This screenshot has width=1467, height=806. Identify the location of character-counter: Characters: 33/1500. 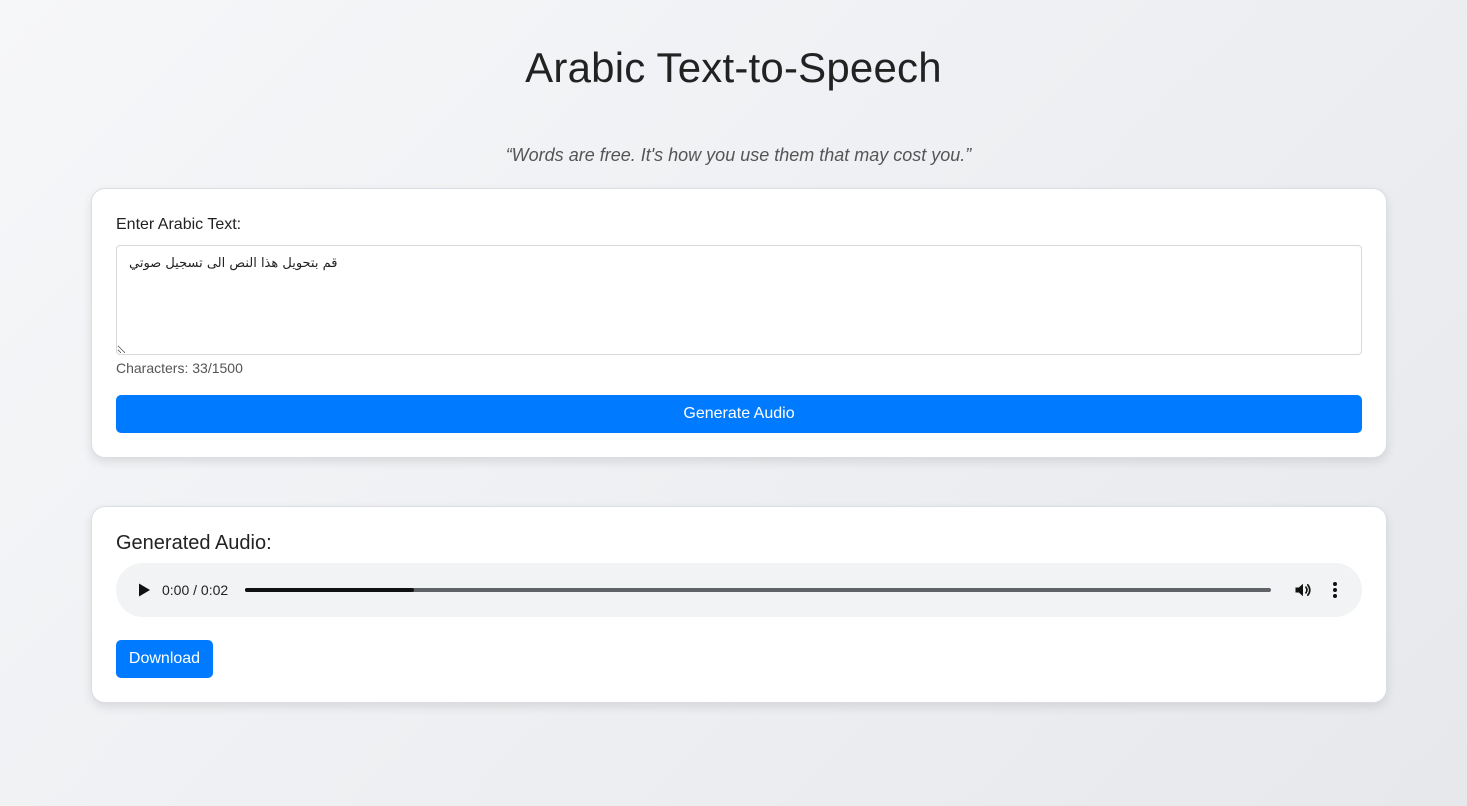
(179, 368).